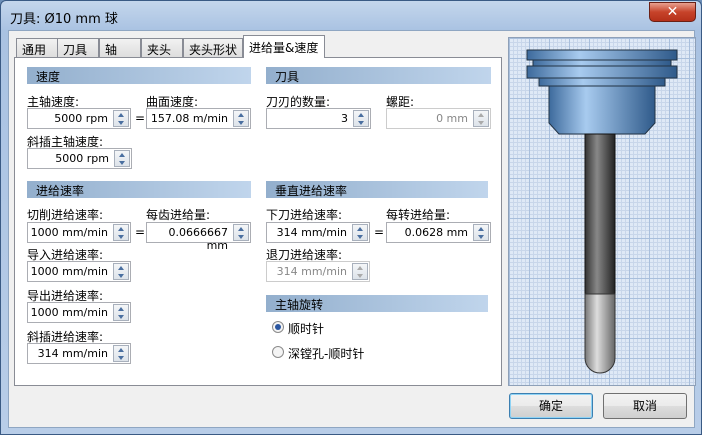  I want to click on value: 0.0628 mm, so click(436, 232).